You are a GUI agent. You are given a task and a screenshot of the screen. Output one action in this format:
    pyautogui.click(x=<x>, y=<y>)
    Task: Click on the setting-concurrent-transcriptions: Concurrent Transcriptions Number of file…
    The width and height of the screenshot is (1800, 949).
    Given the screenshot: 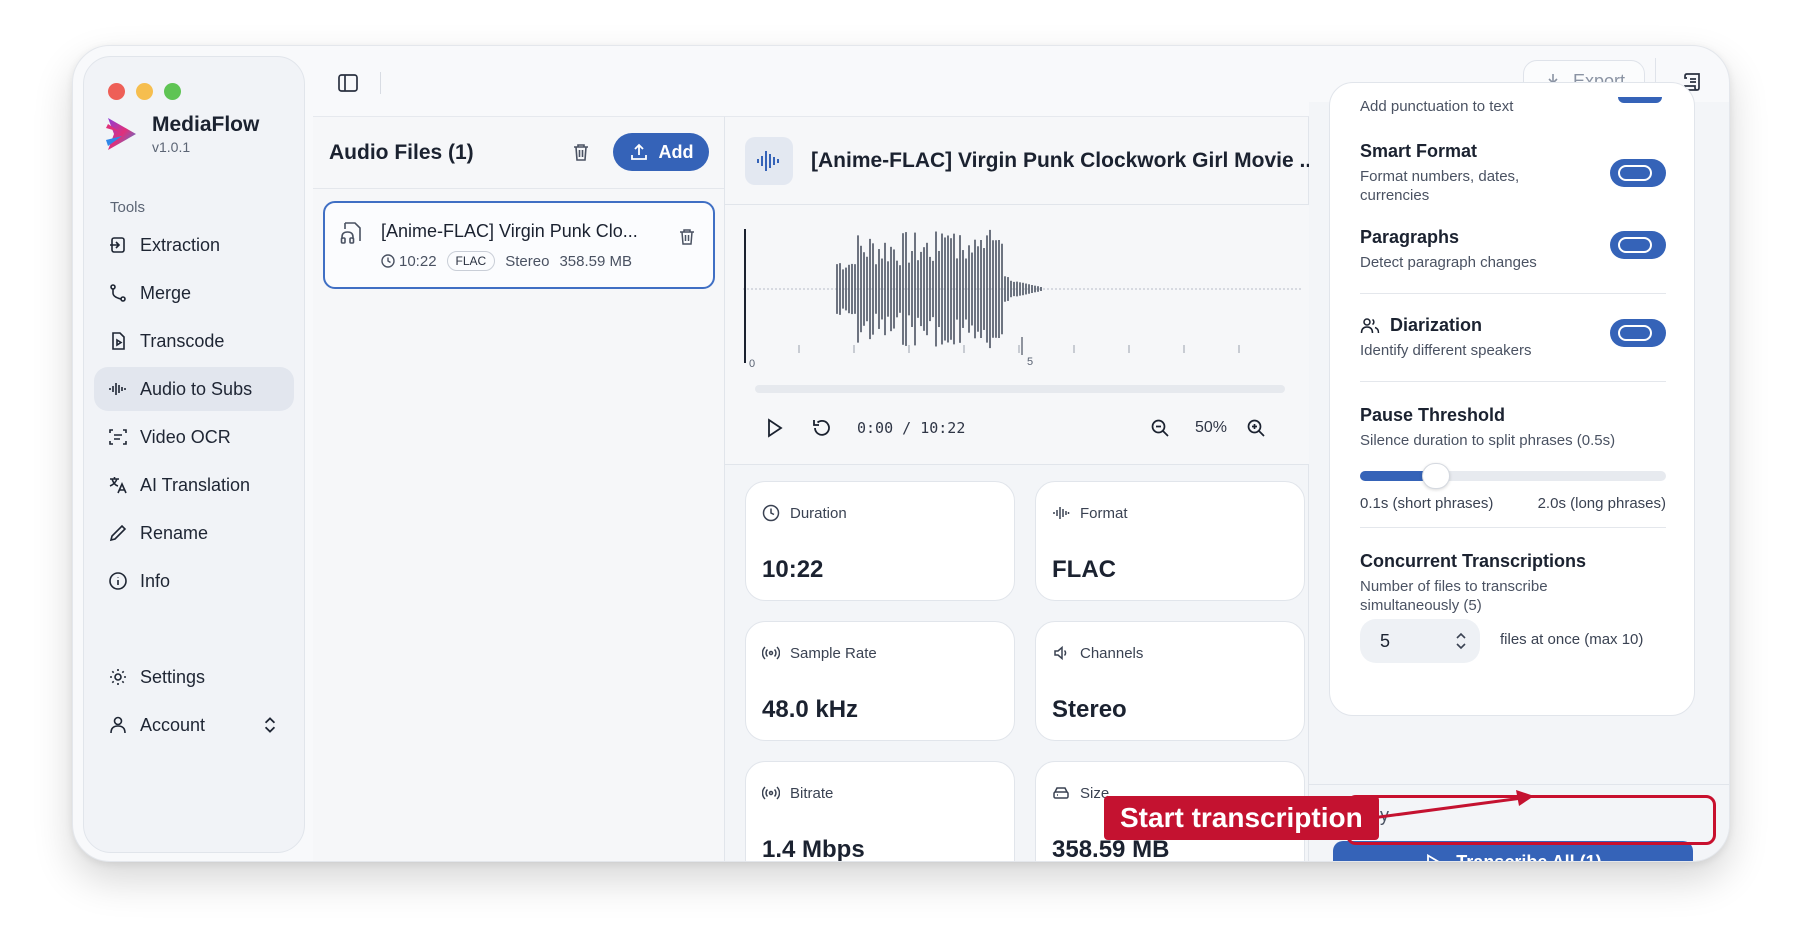 What is the action you would take?
    pyautogui.click(x=1513, y=583)
    